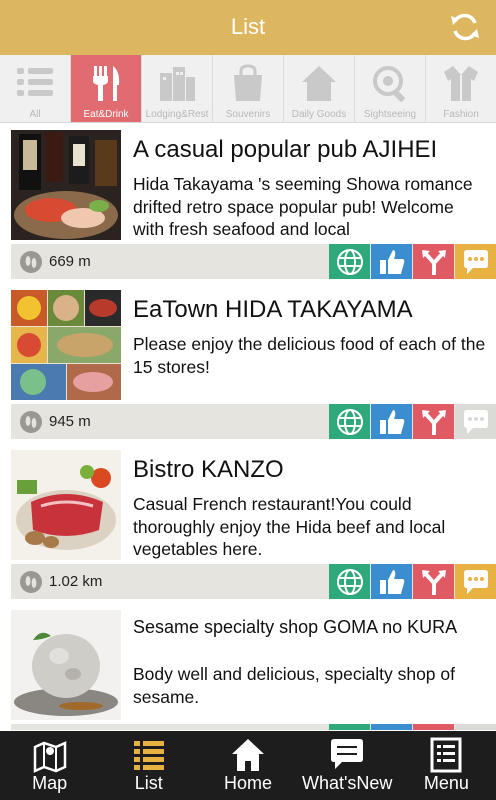 The height and width of the screenshot is (800, 496). What do you see at coordinates (253, 421) in the screenshot?
I see `item-action-bar: 945 m` at bounding box center [253, 421].